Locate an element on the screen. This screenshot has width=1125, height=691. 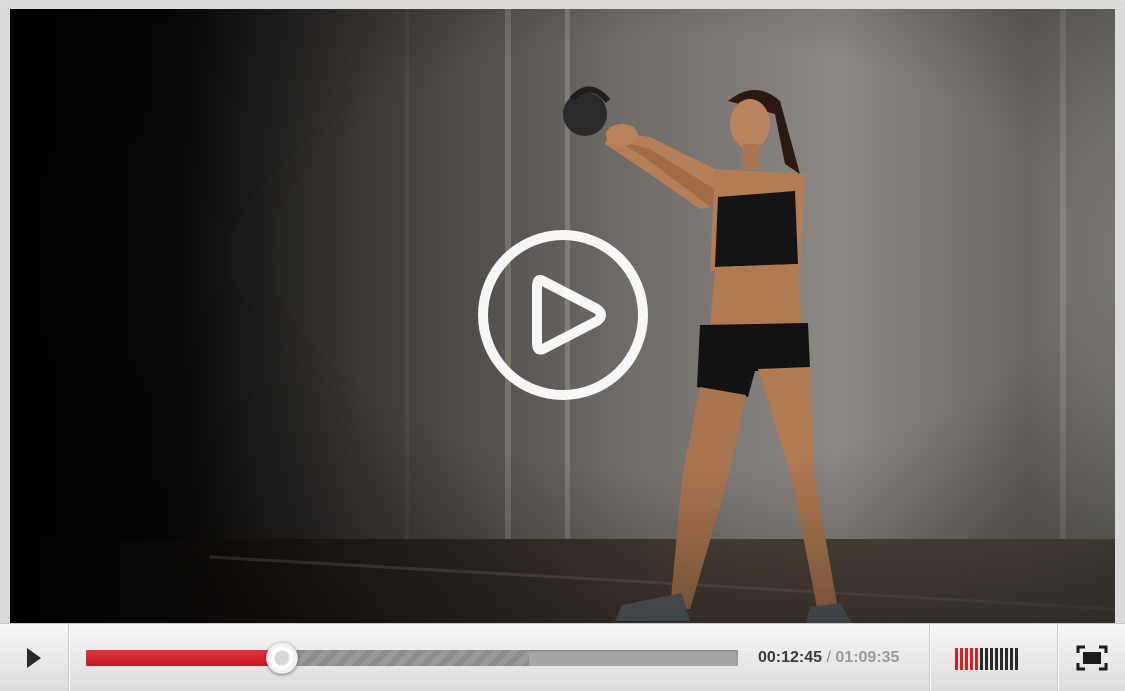
total-time: 01:09:35 is located at coordinates (867, 657).